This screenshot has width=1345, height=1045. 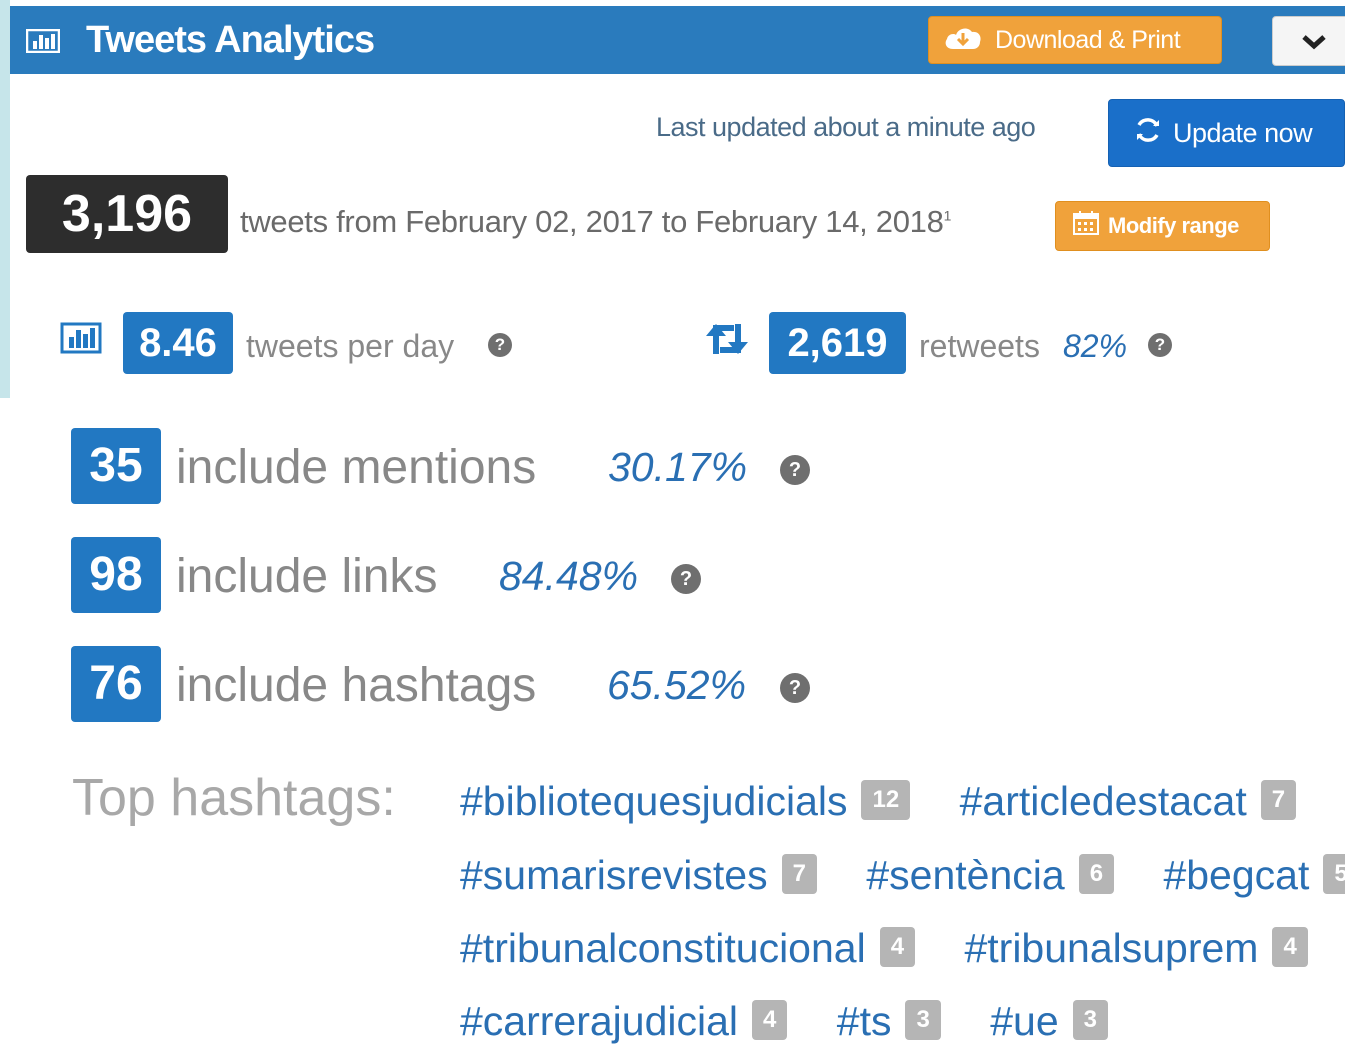 What do you see at coordinates (1153, 133) in the screenshot?
I see `refresh-icon` at bounding box center [1153, 133].